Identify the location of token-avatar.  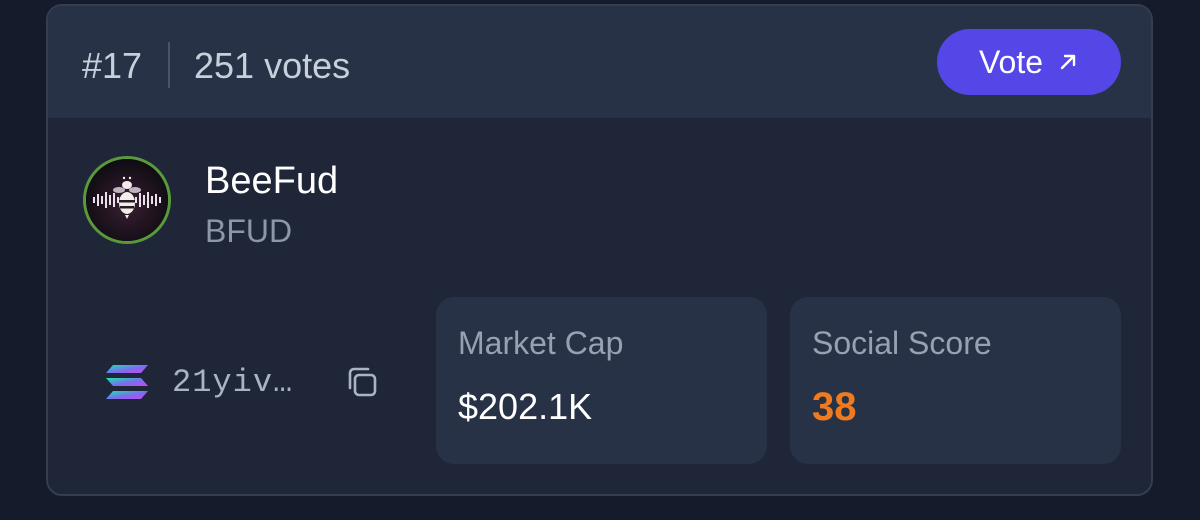
(127, 200).